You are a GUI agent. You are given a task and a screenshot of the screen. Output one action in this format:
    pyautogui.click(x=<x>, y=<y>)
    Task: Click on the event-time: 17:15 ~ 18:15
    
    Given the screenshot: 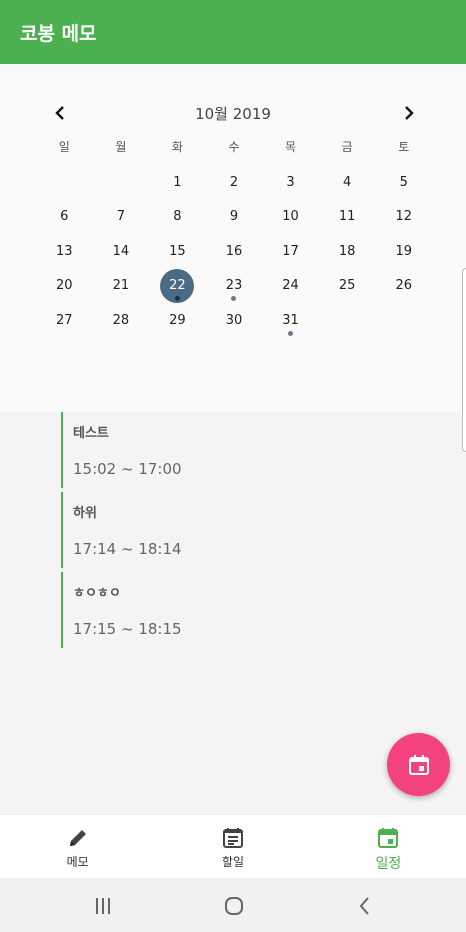 What is the action you would take?
    pyautogui.click(x=127, y=629)
    